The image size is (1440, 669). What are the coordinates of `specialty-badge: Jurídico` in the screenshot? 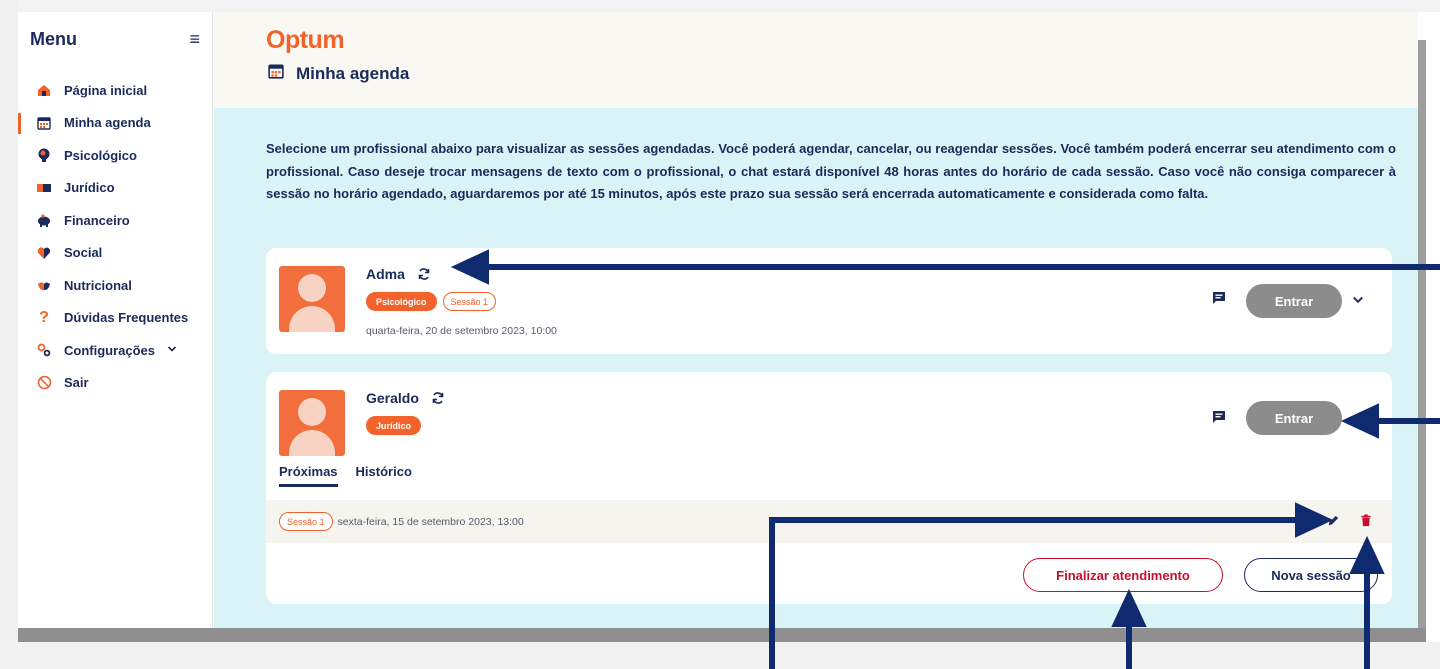 It's located at (394, 425).